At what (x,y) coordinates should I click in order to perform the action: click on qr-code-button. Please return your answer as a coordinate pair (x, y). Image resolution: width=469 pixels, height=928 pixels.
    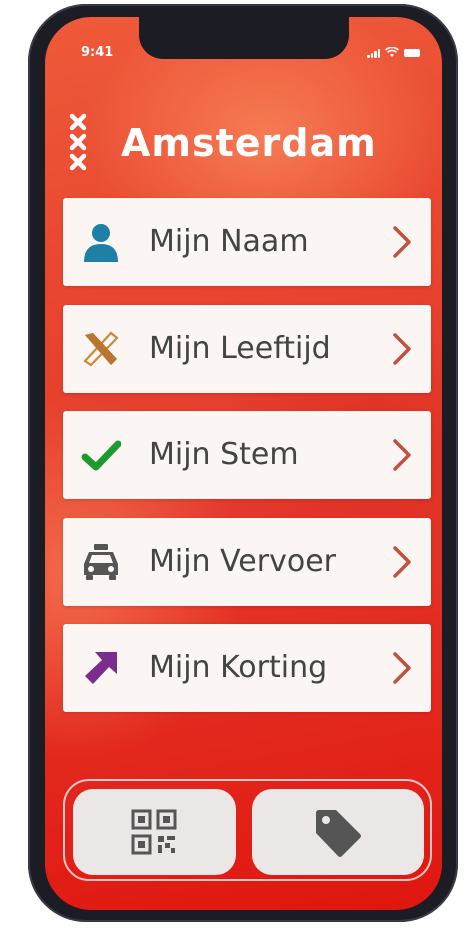
    Looking at the image, I should click on (154, 832).